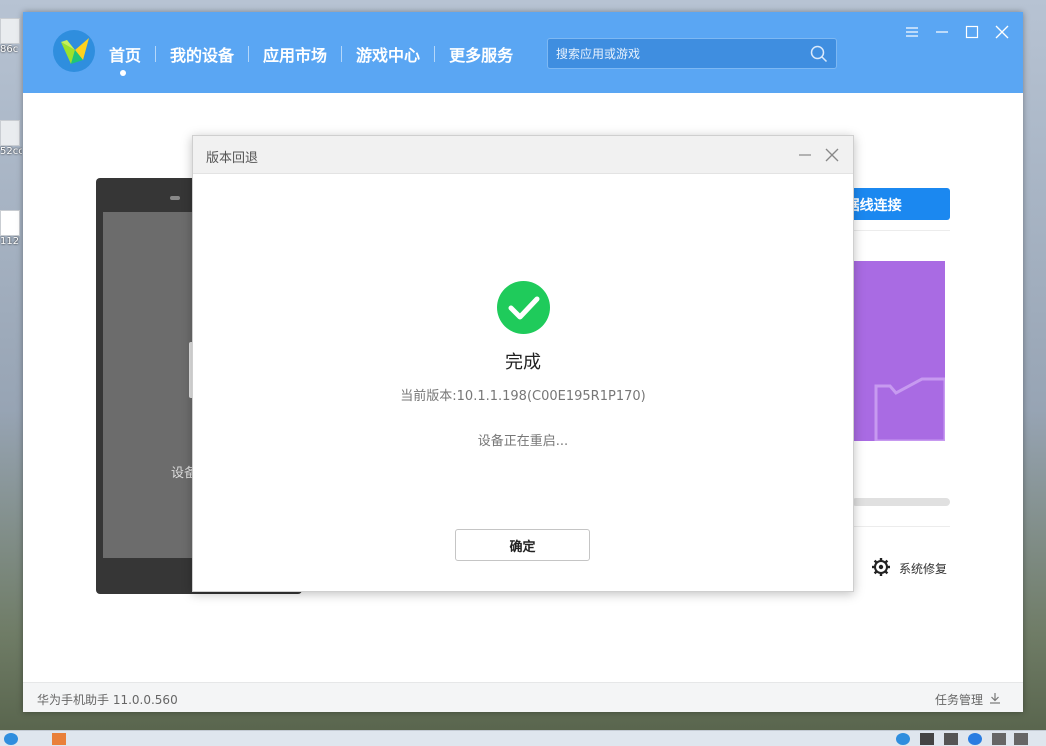 This screenshot has width=1046, height=746. What do you see at coordinates (923, 569) in the screenshot?
I see `system-repair-label: 系统修复` at bounding box center [923, 569].